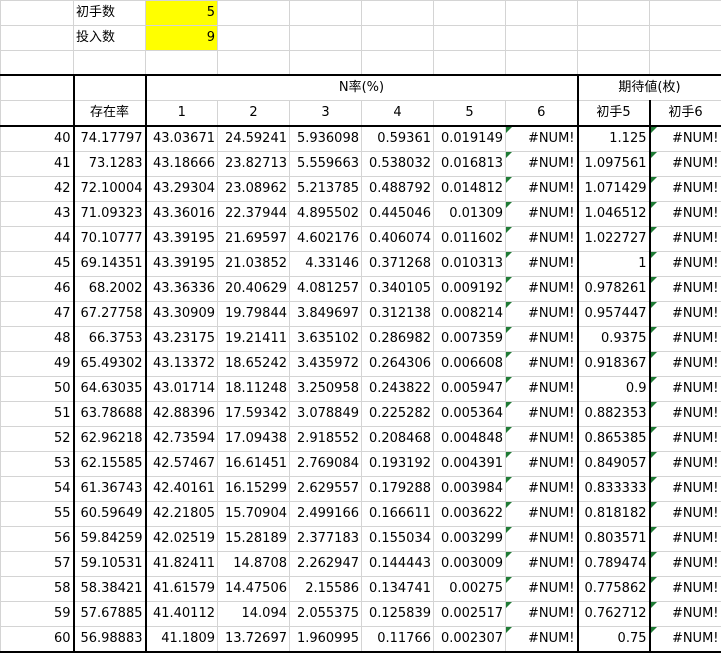  Describe the element at coordinates (469, 288) in the screenshot. I see `n5-cell: 0.009192` at that location.